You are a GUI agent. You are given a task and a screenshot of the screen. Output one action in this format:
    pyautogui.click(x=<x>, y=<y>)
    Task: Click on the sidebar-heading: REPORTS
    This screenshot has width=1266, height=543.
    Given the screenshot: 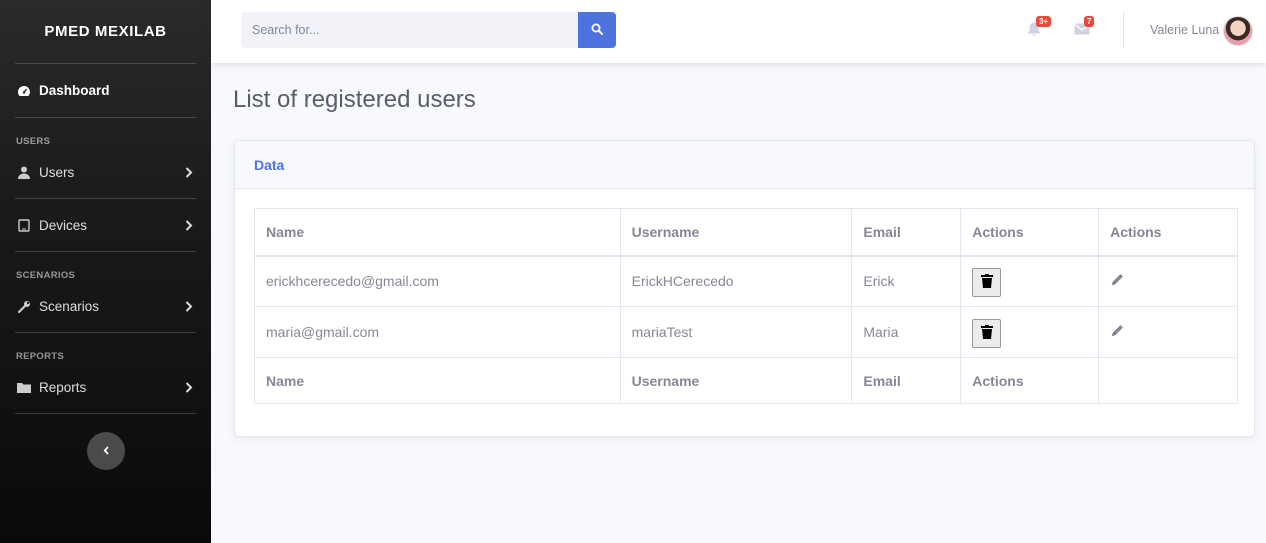 What is the action you would take?
    pyautogui.click(x=40, y=356)
    